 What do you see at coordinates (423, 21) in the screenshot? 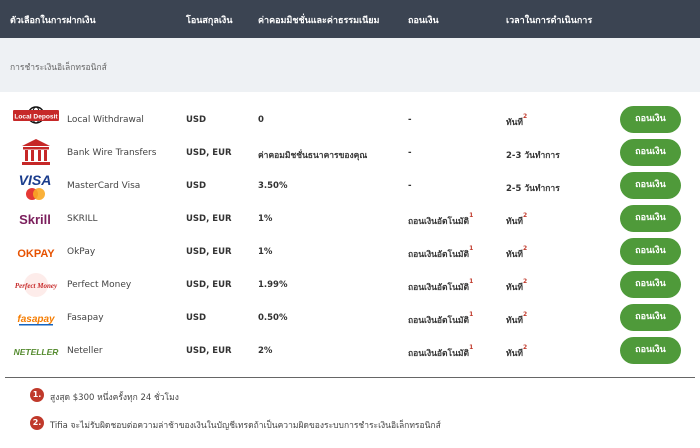
I see `header-withdraw: ถอนเงิน` at bounding box center [423, 21].